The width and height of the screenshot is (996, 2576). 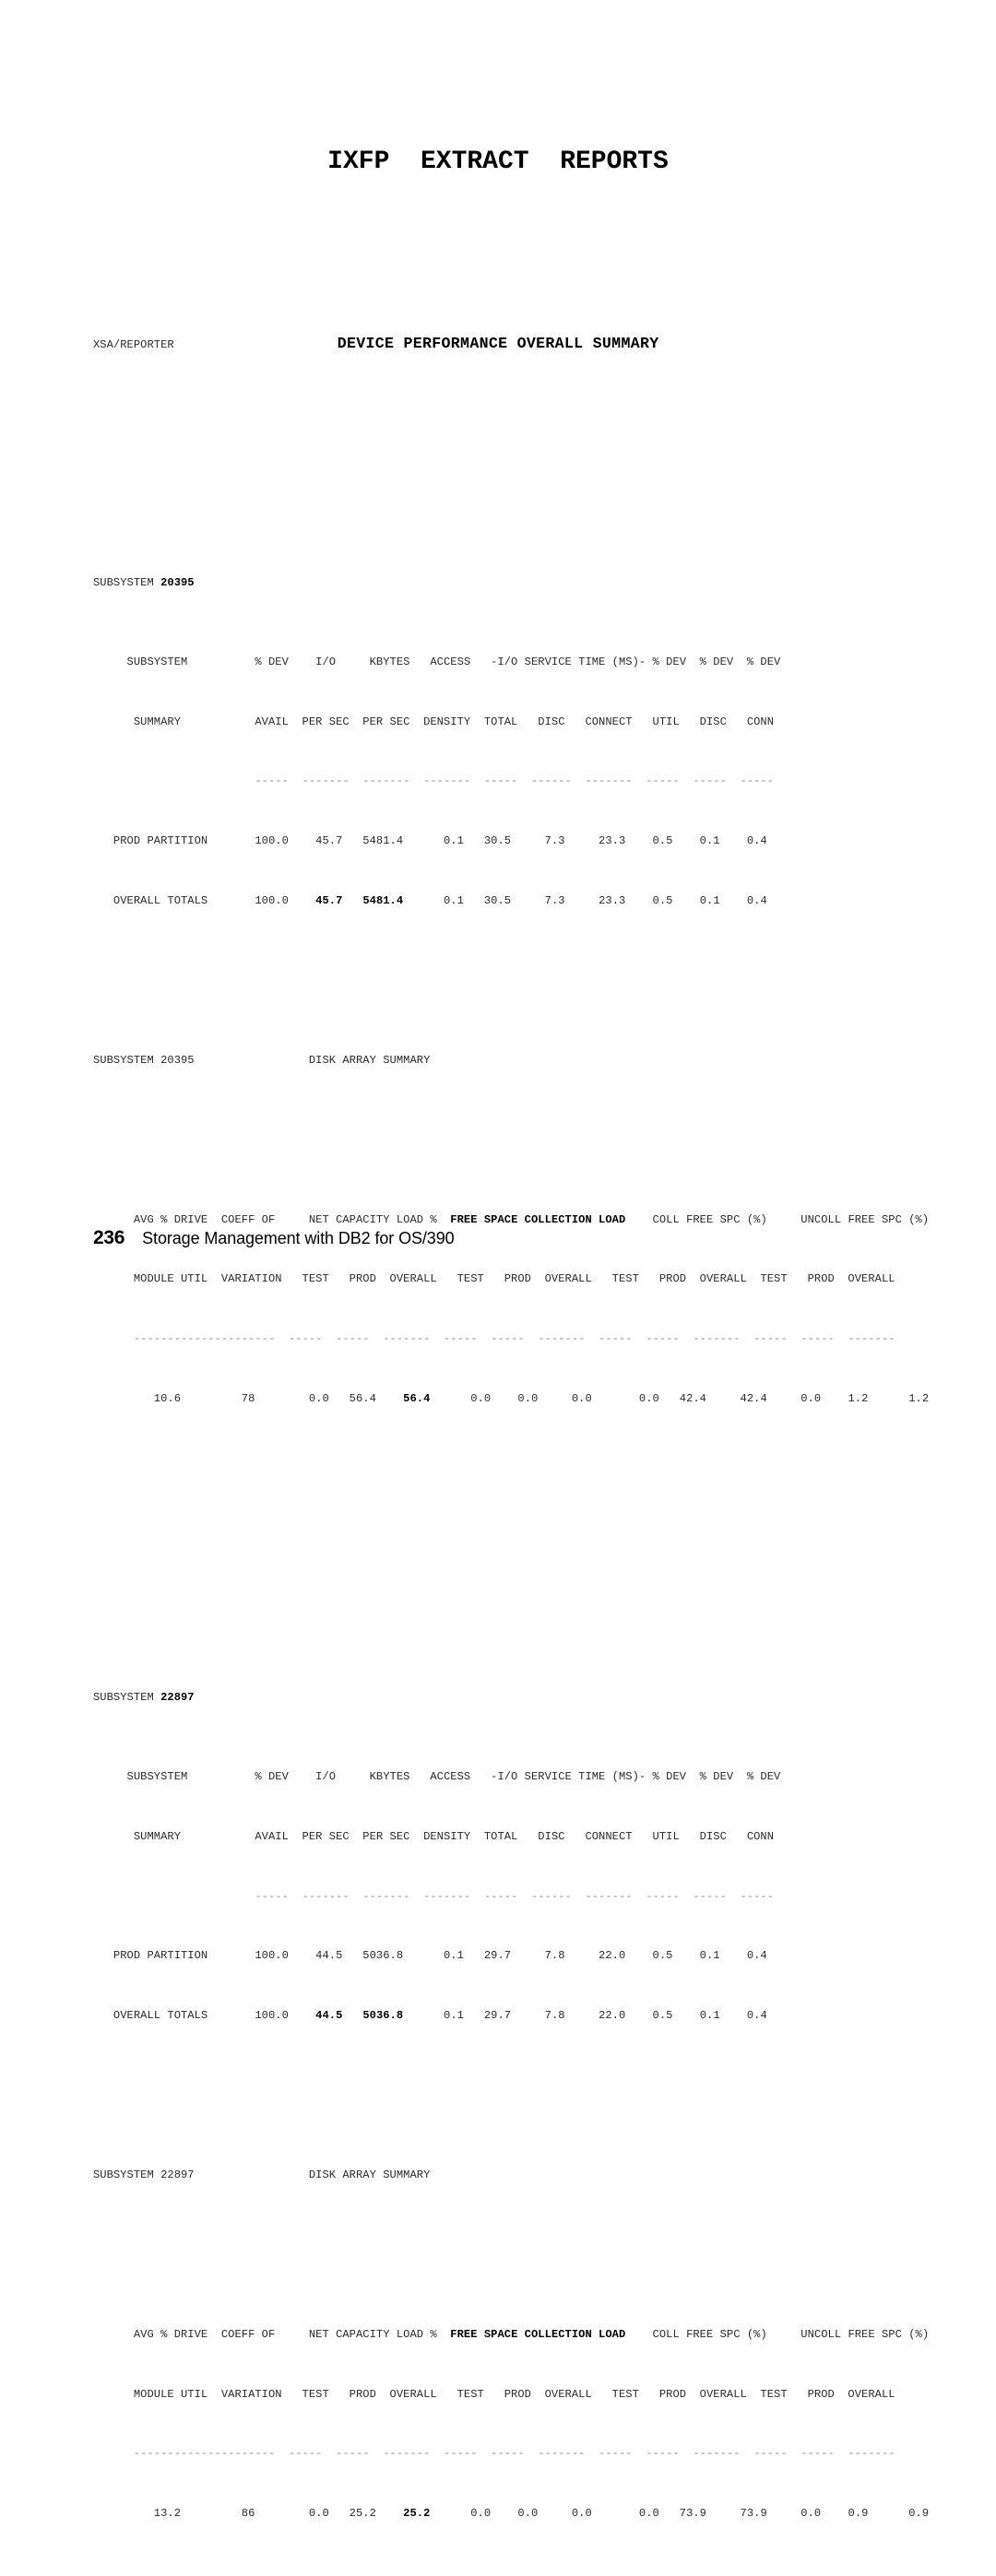 What do you see at coordinates (262, 2174) in the screenshot?
I see `disk-array-header-22897: SUBSYSTEM 22897 DISK ARRAY SUMMARY` at bounding box center [262, 2174].